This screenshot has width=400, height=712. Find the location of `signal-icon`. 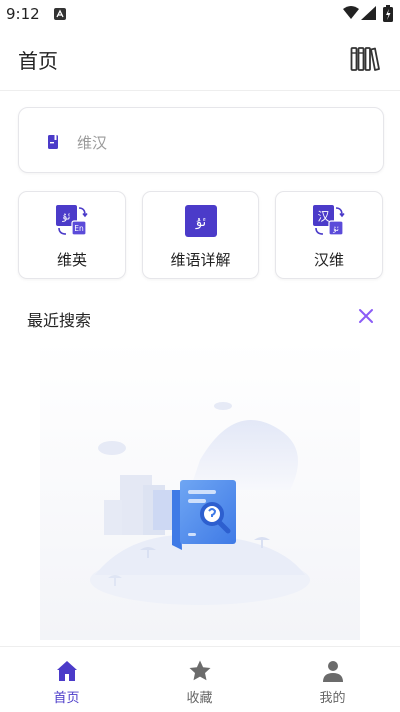

signal-icon is located at coordinates (368, 13).